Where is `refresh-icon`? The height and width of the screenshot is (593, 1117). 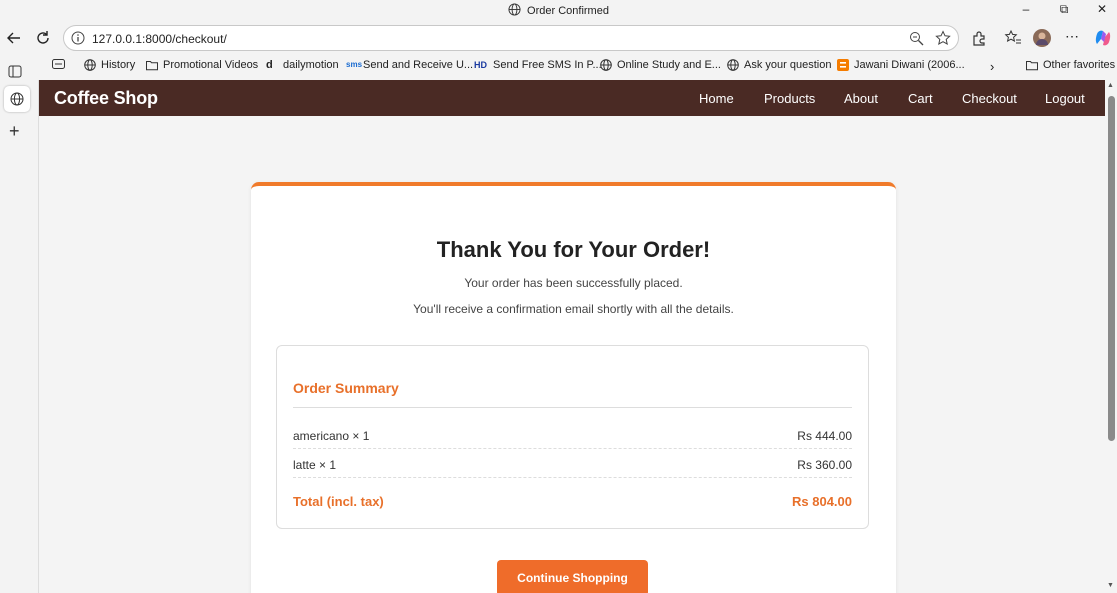
refresh-icon is located at coordinates (43, 37).